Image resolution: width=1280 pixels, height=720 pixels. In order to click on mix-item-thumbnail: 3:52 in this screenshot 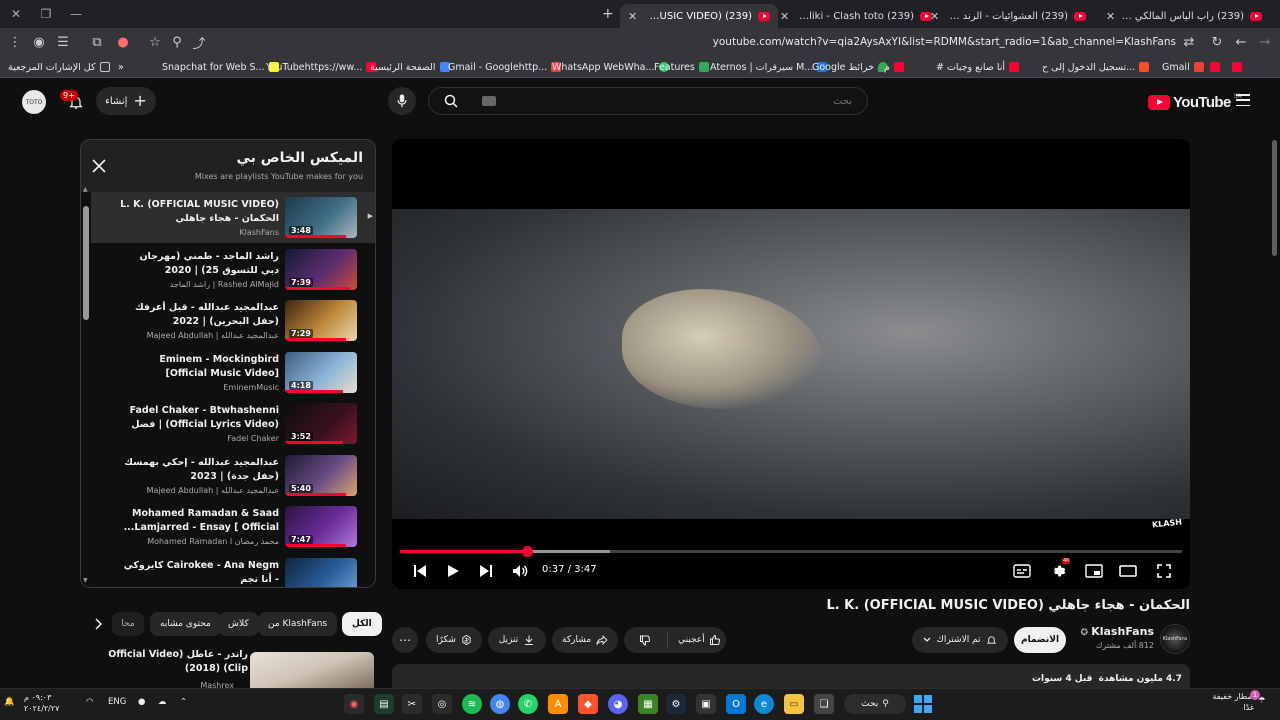, I will do `click(321, 423)`.